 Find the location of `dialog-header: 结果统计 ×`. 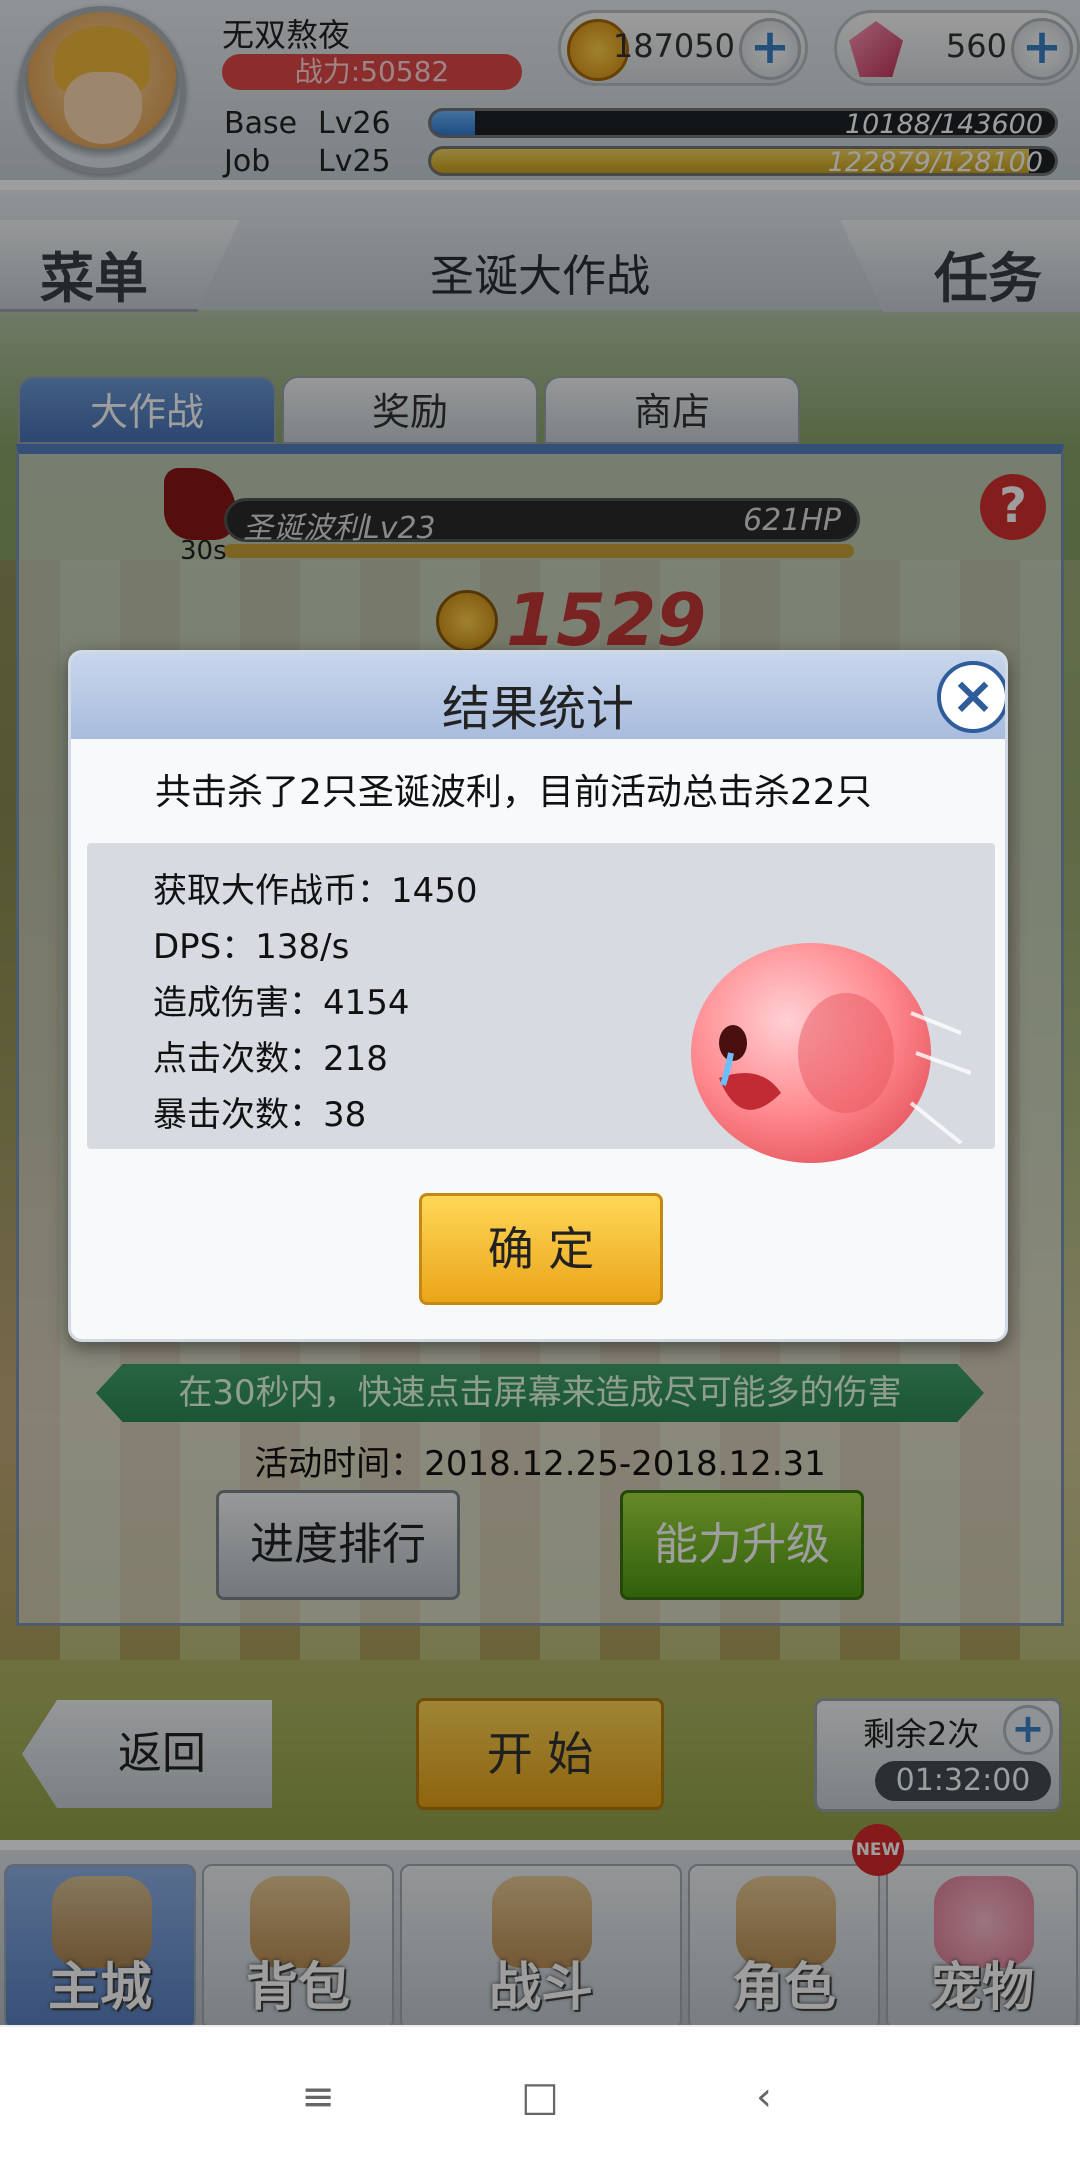

dialog-header: 结果统计 × is located at coordinates (538, 696).